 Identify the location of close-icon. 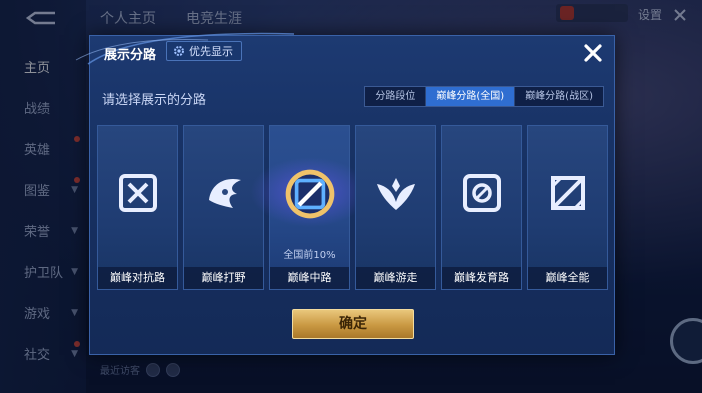
(593, 53).